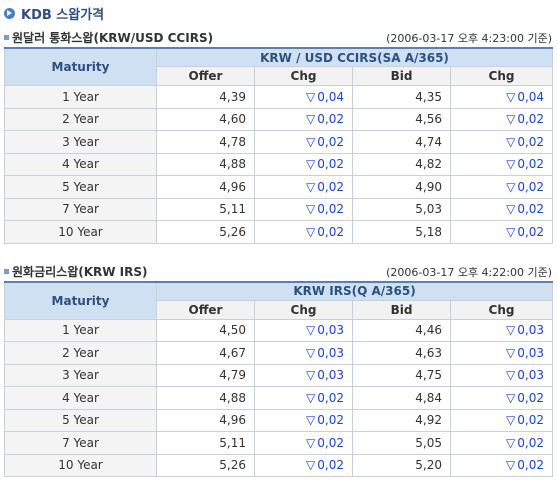  Describe the element at coordinates (303, 309) in the screenshot. I see `offer-chg-header: Chg` at that location.